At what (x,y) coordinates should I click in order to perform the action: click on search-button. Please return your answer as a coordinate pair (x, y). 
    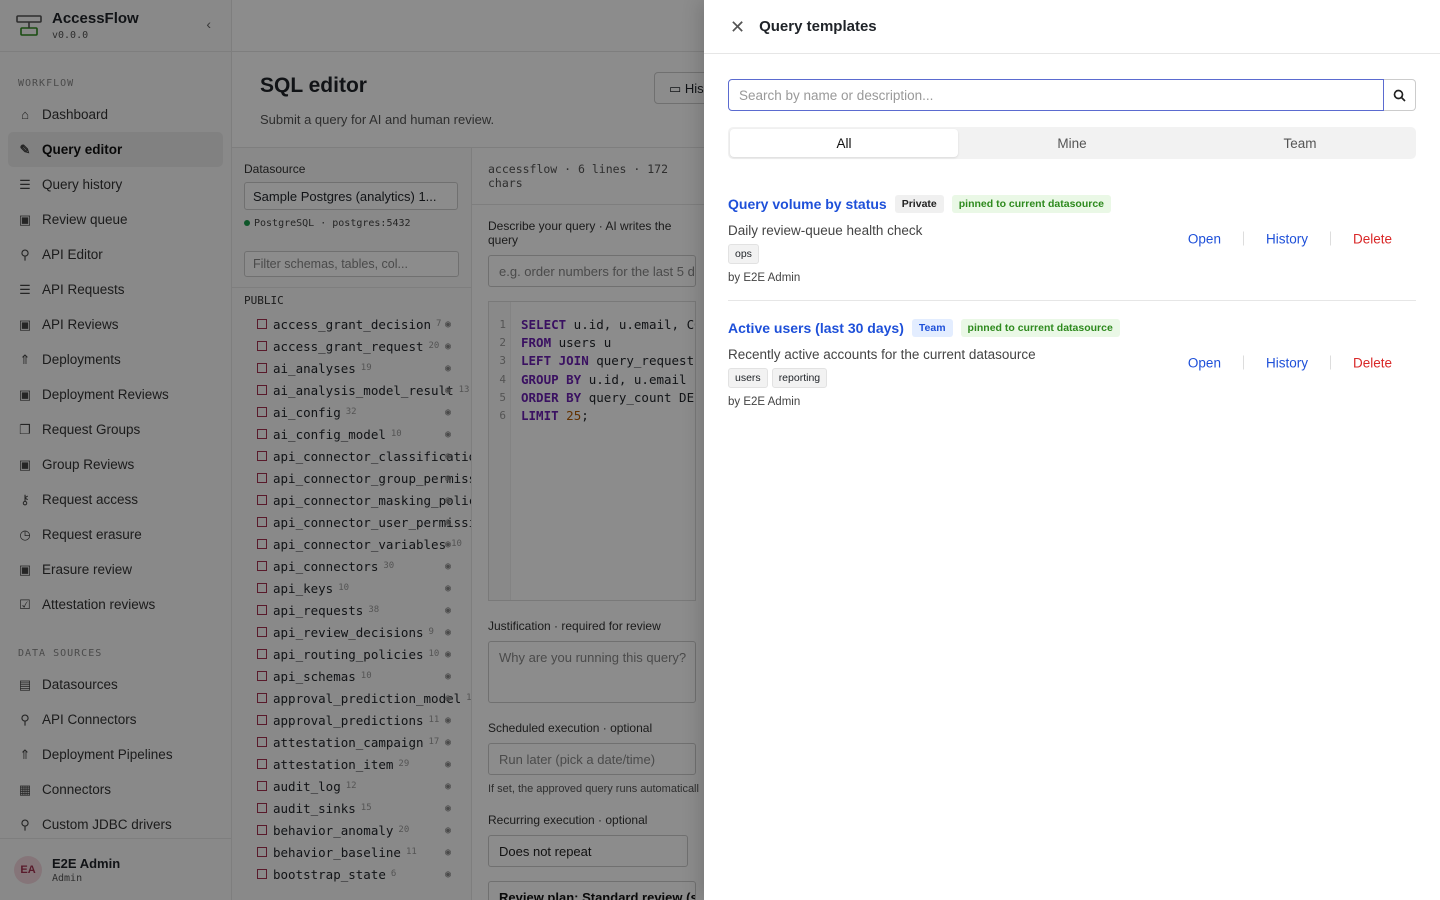
    Looking at the image, I should click on (1400, 95).